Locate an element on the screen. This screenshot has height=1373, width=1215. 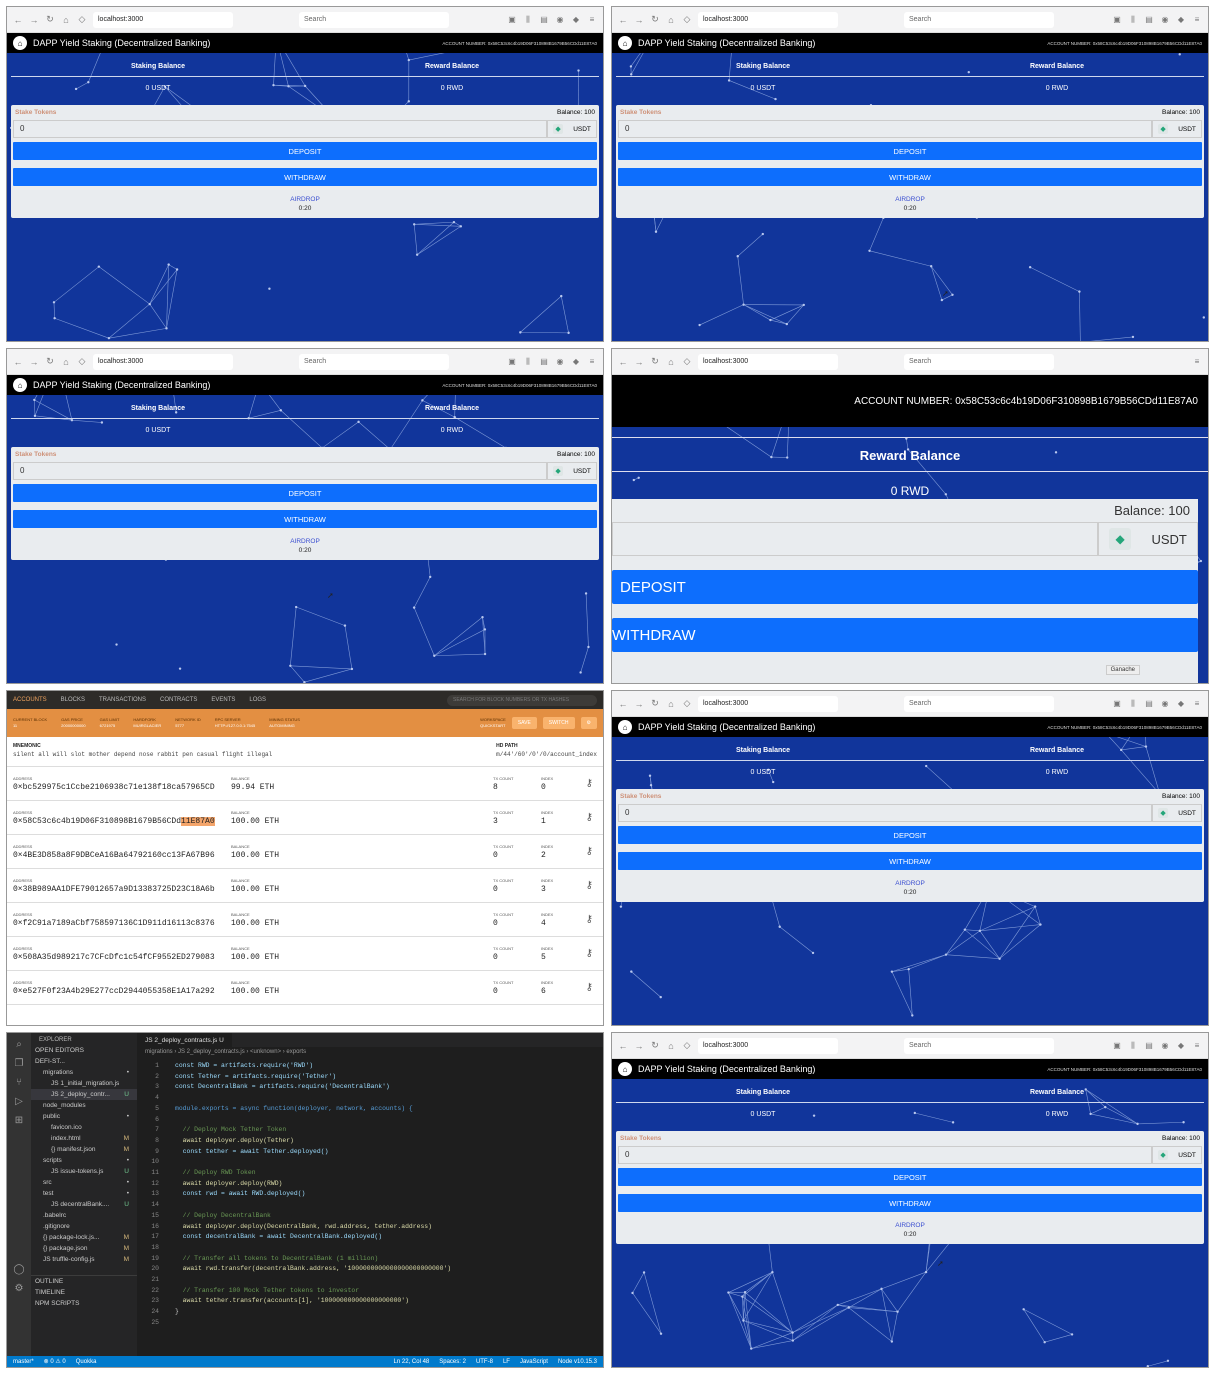
ganache-search: SEARCH FOR BLOCK NUMBERS OR TX HASHES is located at coordinates (522, 700).